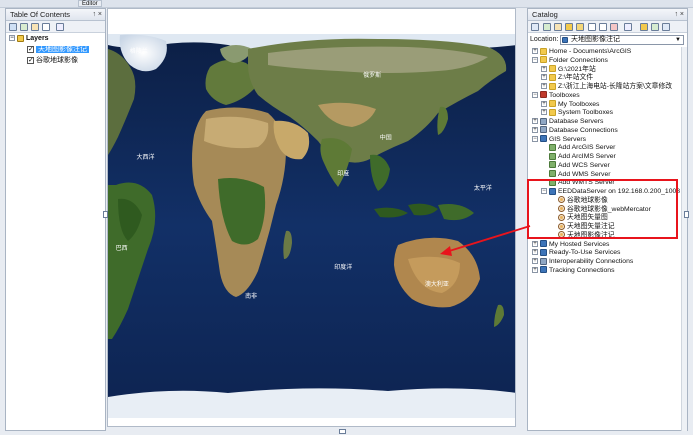 This screenshot has height=435, width=693. I want to click on catalog-tree-item: + Z:\浙江上海电站-长隆站方案\文章修改, so click(606, 86).